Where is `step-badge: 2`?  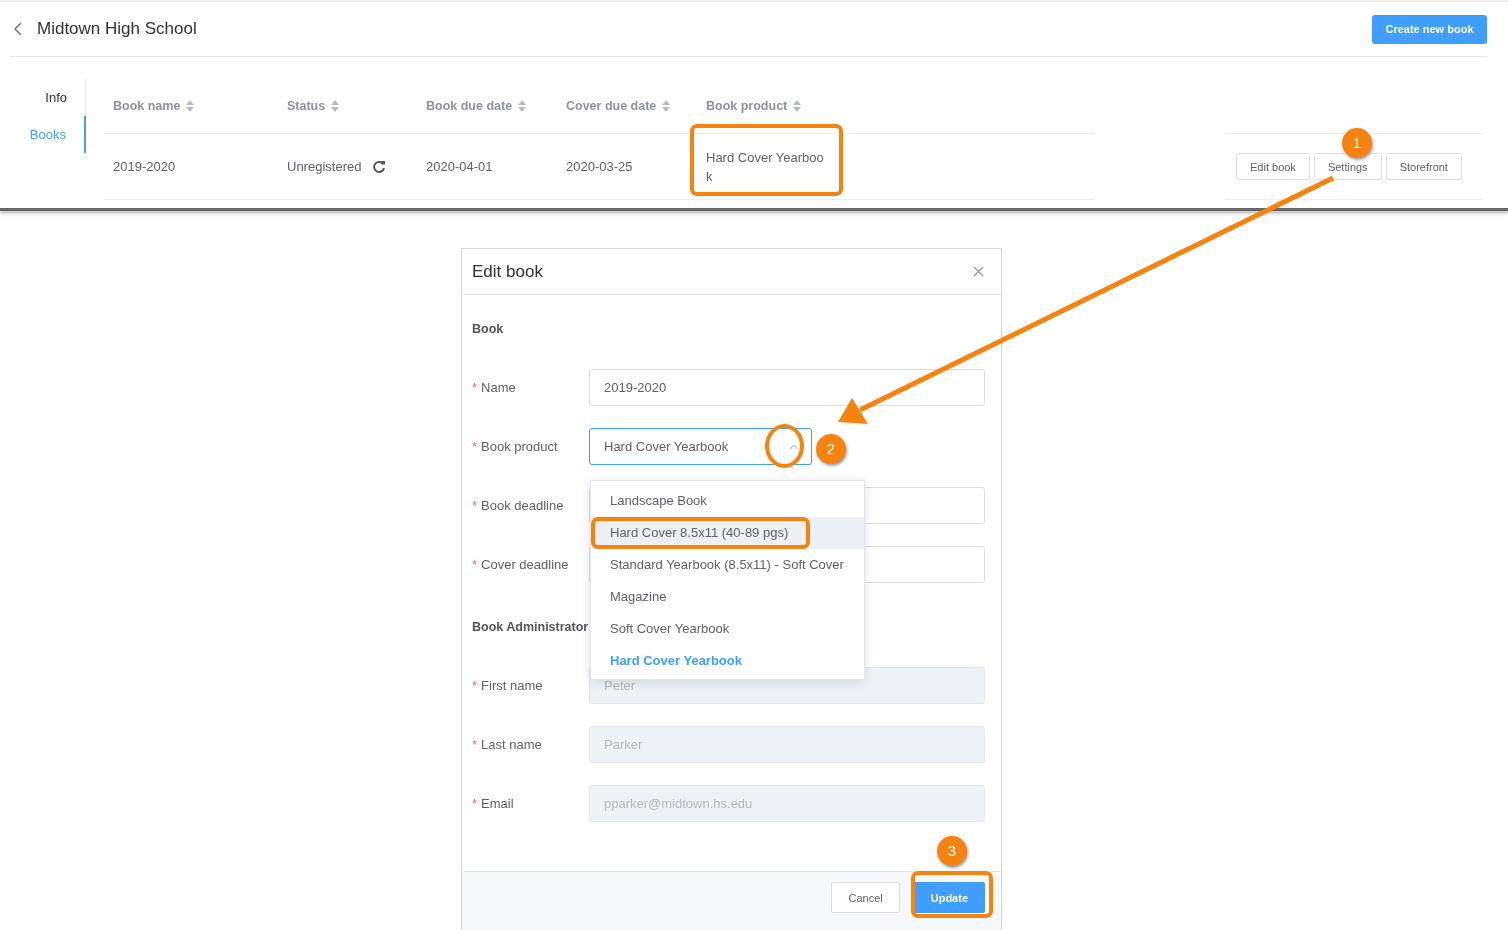
step-badge: 2 is located at coordinates (831, 449).